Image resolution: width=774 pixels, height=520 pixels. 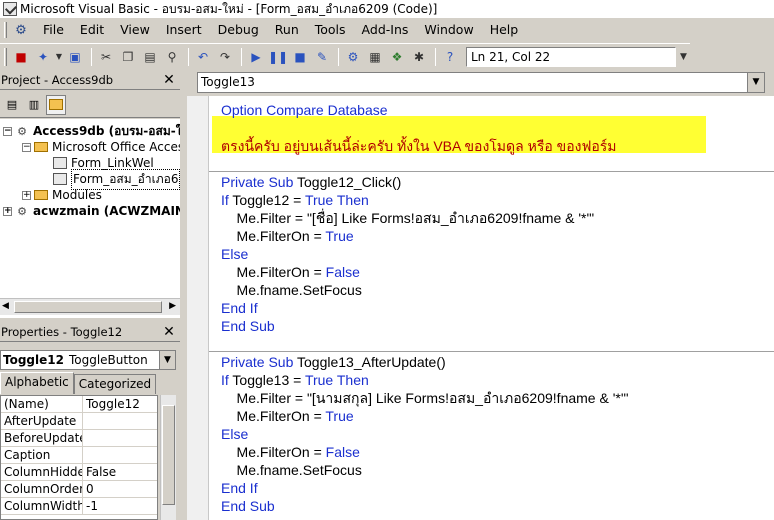 I want to click on code-line: Me.fname.SetFocus, so click(x=291, y=290).